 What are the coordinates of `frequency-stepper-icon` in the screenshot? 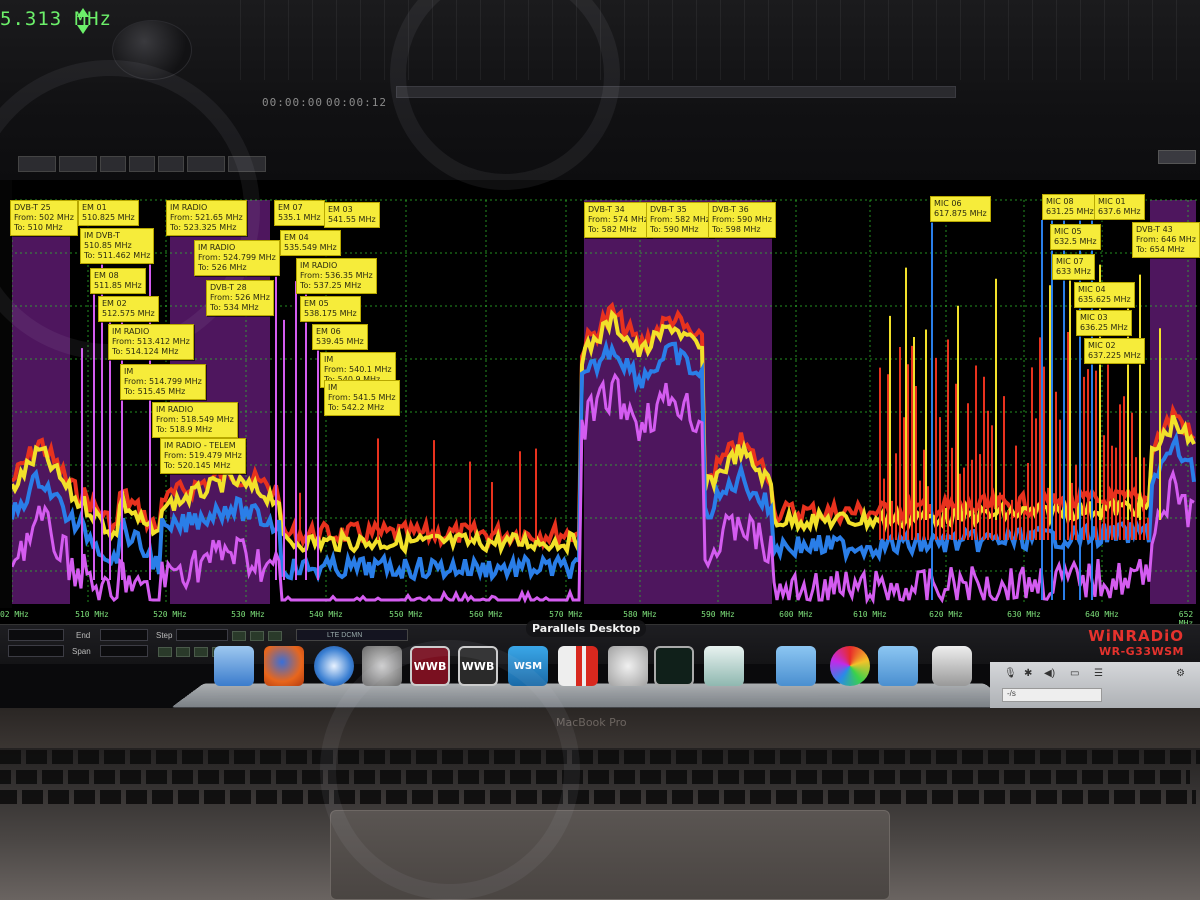 It's located at (83, 21).